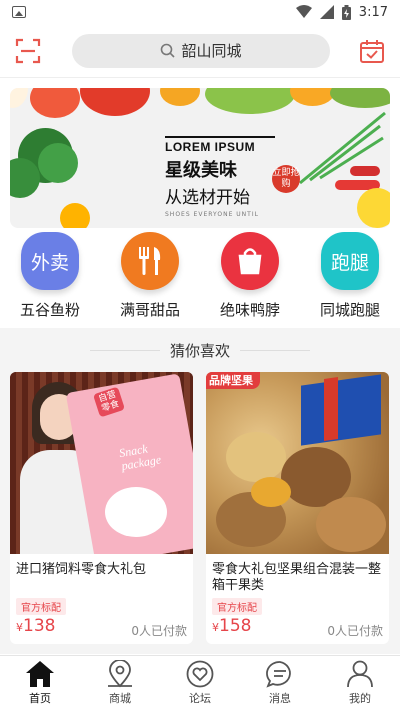 Image resolution: width=400 pixels, height=711 pixels. I want to click on category-dessert: 满哥甜品, so click(150, 276).